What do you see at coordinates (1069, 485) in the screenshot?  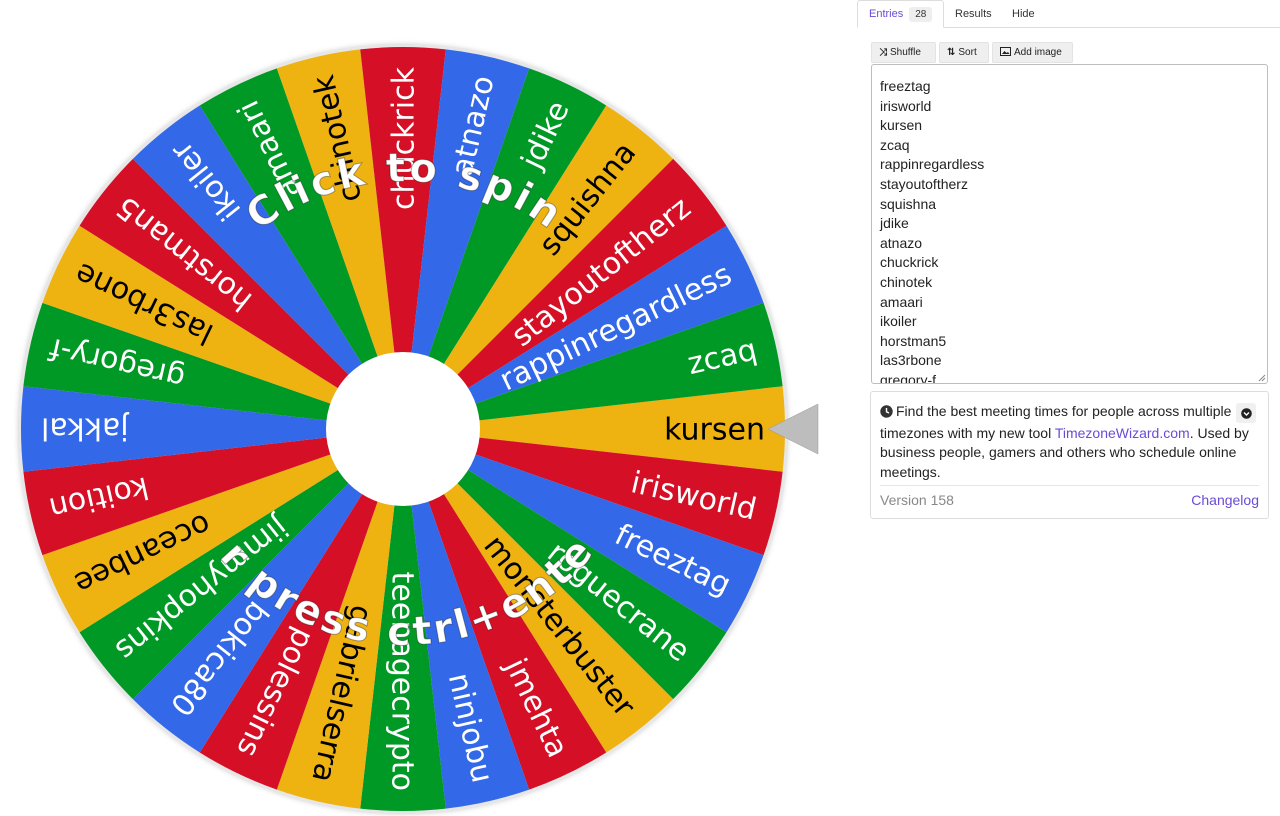 I see `info-divider` at bounding box center [1069, 485].